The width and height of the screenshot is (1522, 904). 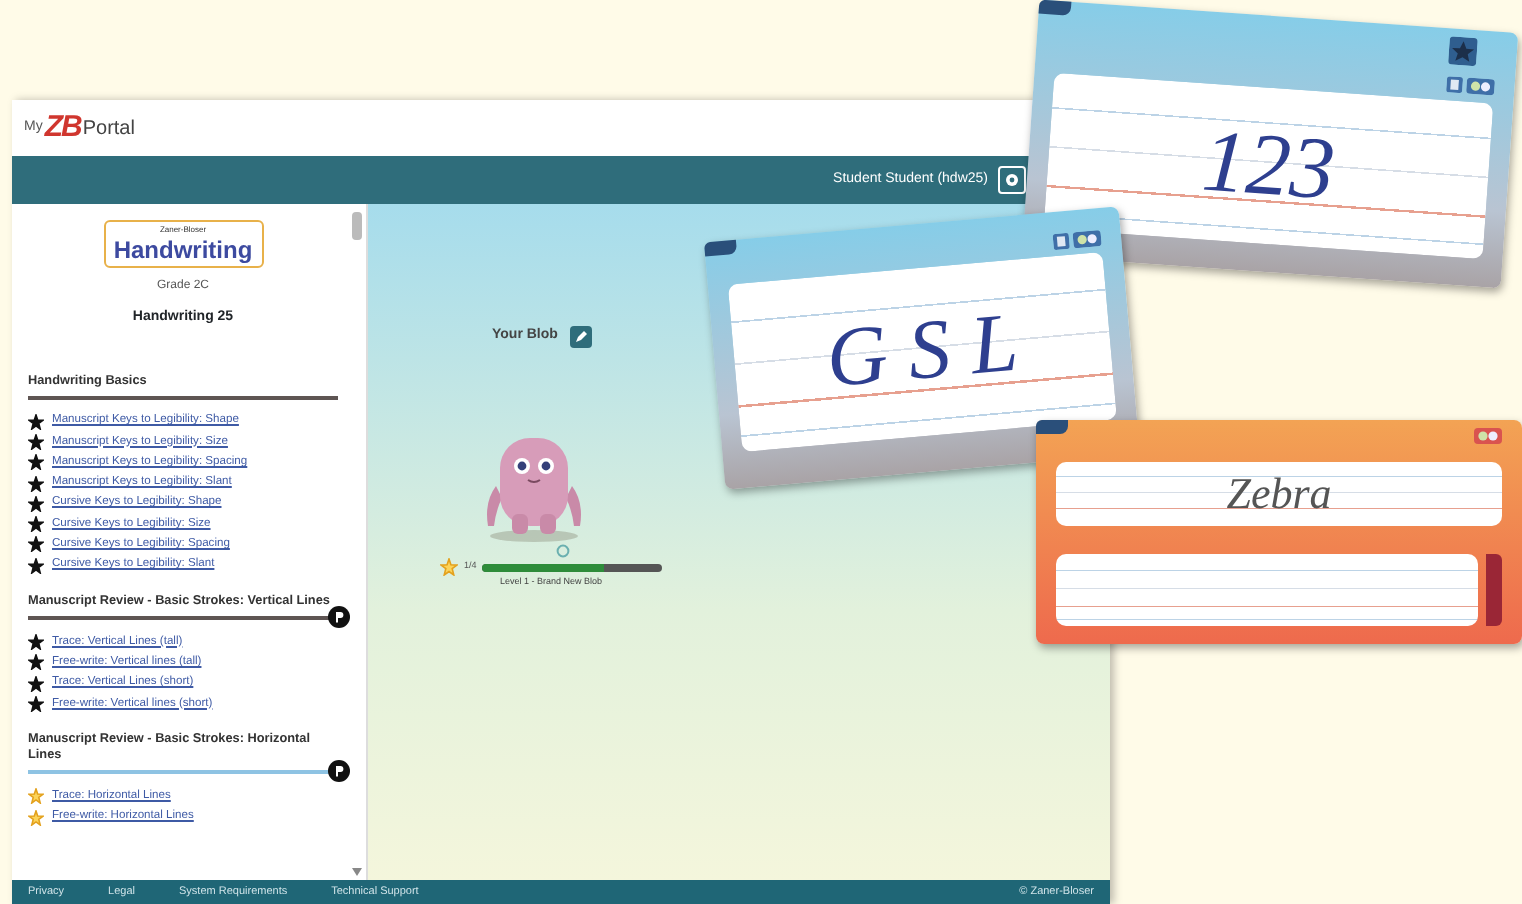 I want to click on settings-icon, so click(x=1012, y=180).